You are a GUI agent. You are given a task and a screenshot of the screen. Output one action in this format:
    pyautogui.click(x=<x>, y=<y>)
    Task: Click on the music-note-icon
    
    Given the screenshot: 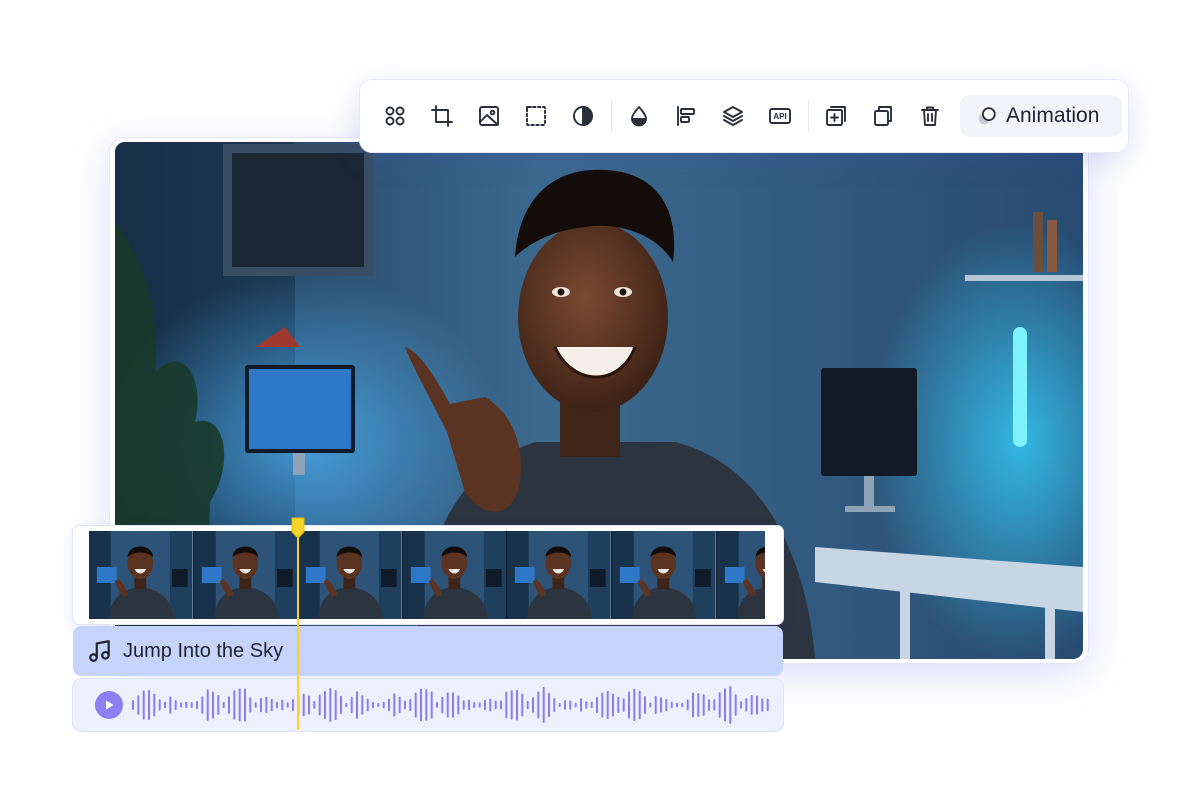 What is the action you would take?
    pyautogui.click(x=100, y=651)
    